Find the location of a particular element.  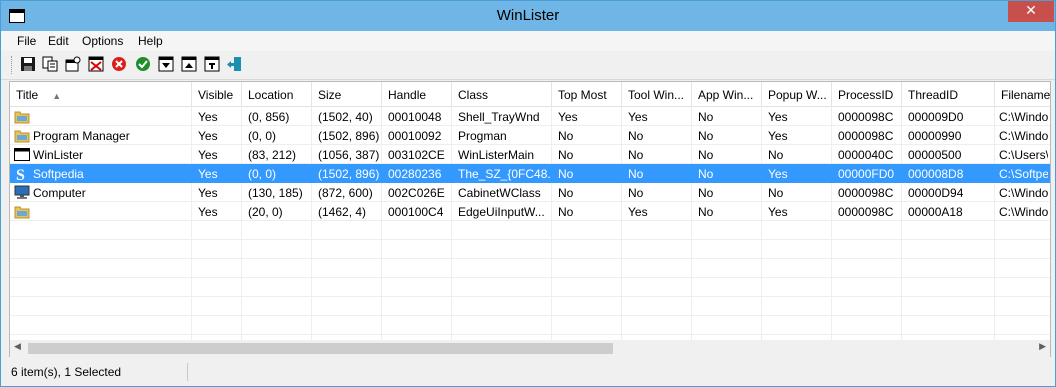

cell-thread-id: 00000D94 is located at coordinates (936, 193).